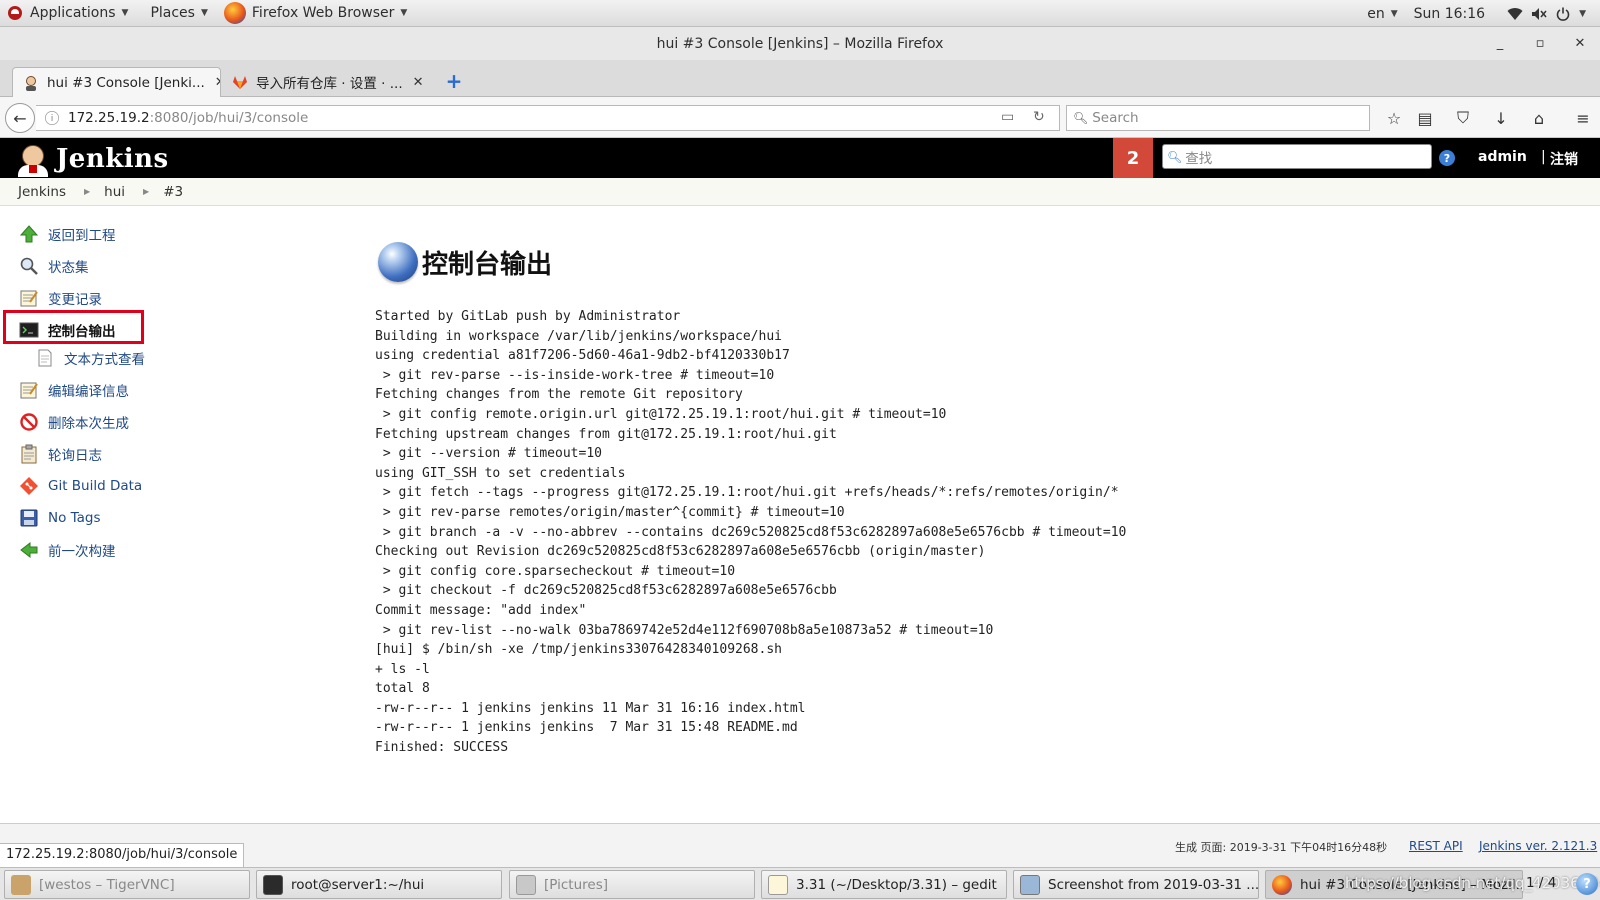 Image resolution: width=1600 pixels, height=900 pixels. What do you see at coordinates (548, 118) in the screenshot?
I see `url-bar: i 172.25.19.2:8080/job/hui/3/console ▭ ↻` at bounding box center [548, 118].